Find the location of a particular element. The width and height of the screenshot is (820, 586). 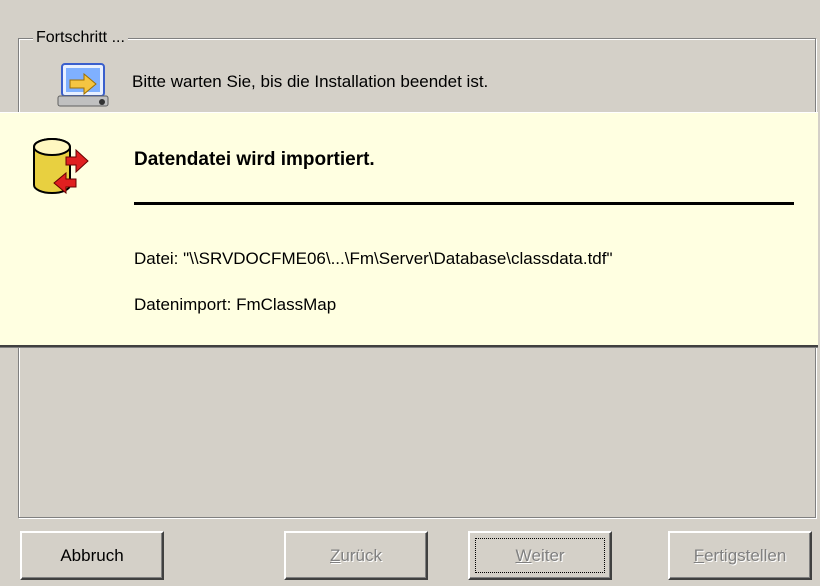

back-button: Zurück is located at coordinates (356, 555).